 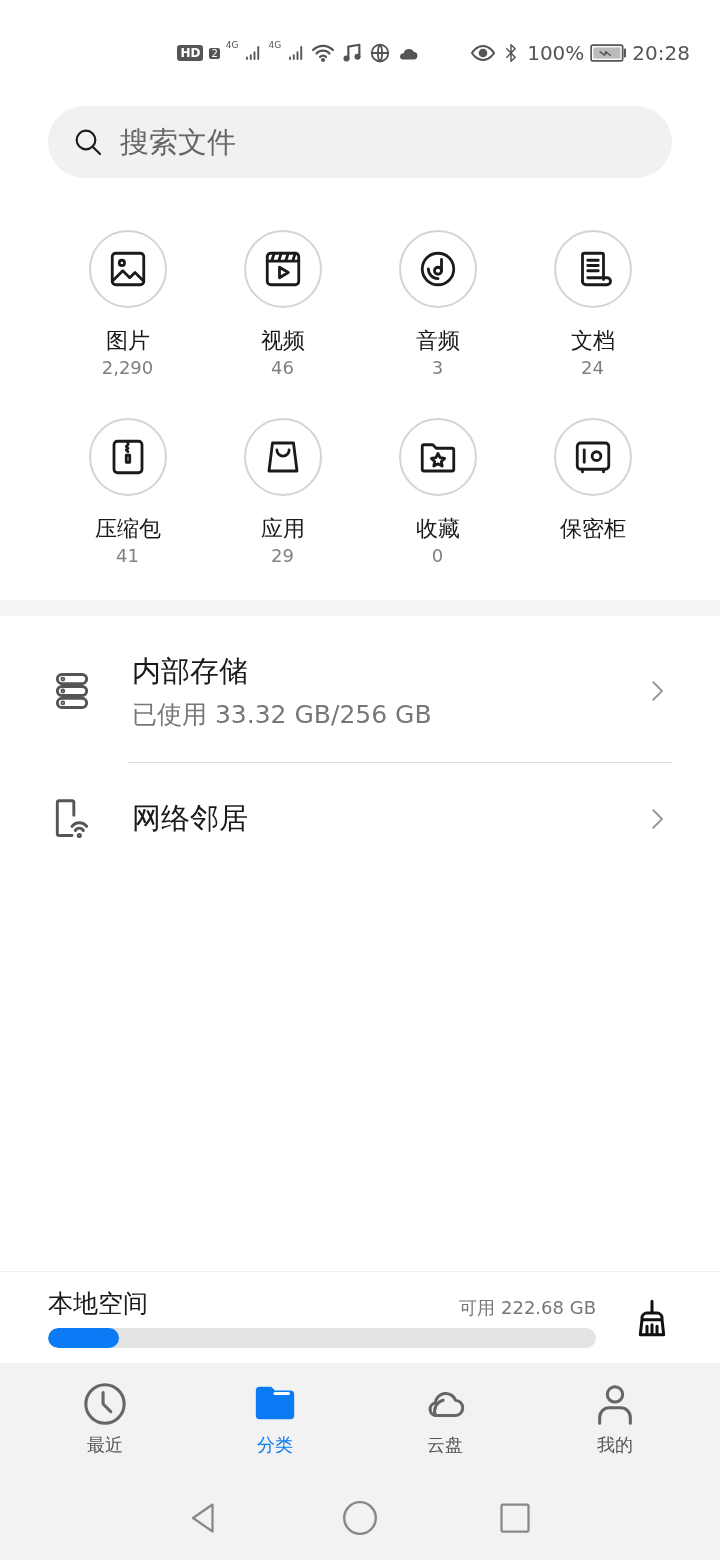 What do you see at coordinates (127, 368) in the screenshot?
I see `category-count: 2,290` at bounding box center [127, 368].